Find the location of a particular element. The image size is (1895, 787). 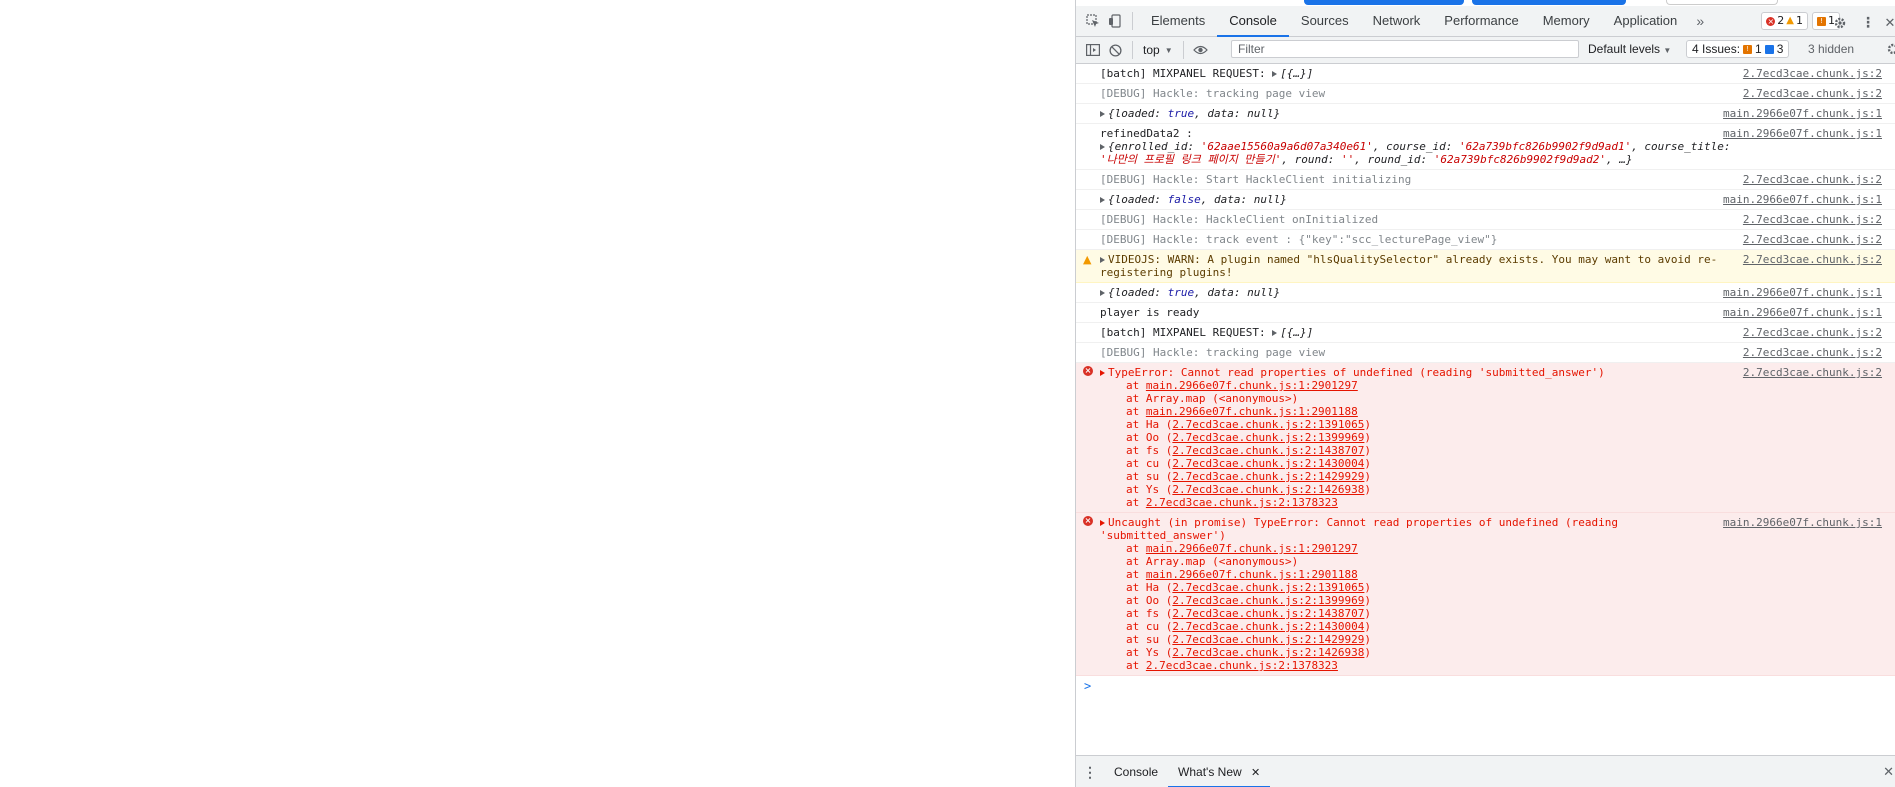

close-drawer-icon: ✕ is located at coordinates (1888, 772).